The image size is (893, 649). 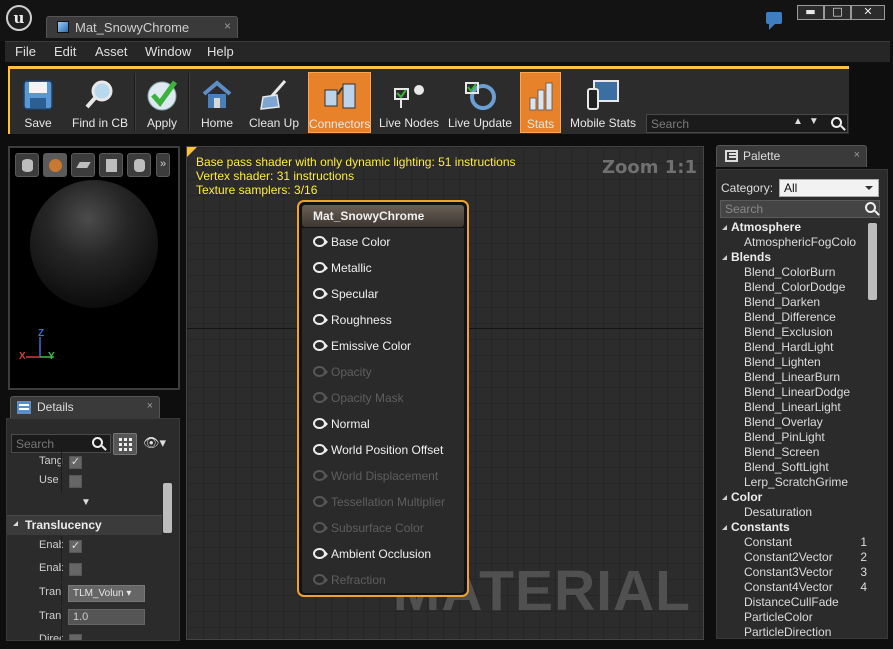 What do you see at coordinates (792, 302) in the screenshot?
I see `palette-item: Blend_Darken` at bounding box center [792, 302].